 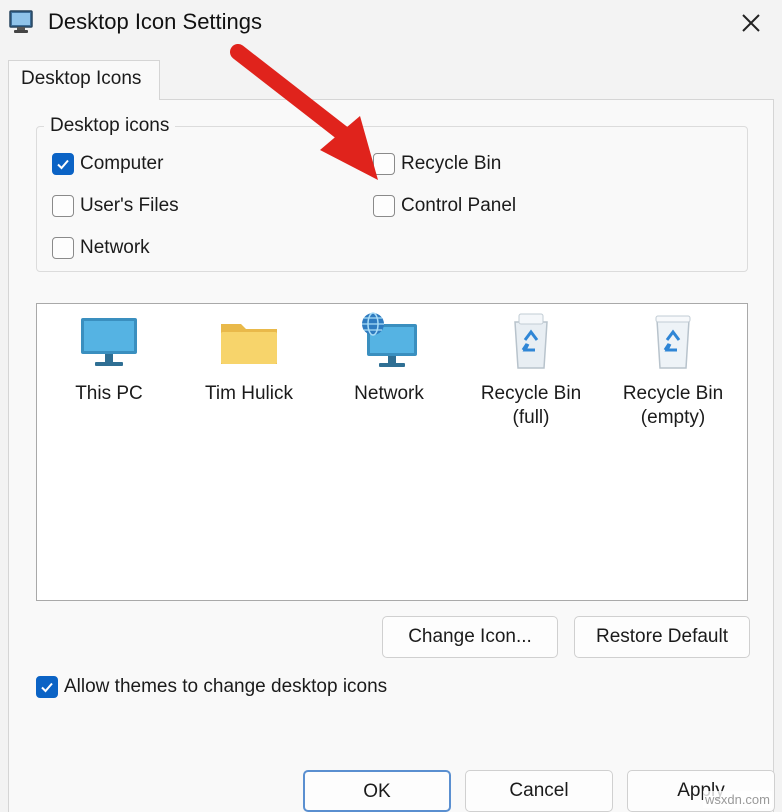 I want to click on network-icon, so click(x=389, y=339).